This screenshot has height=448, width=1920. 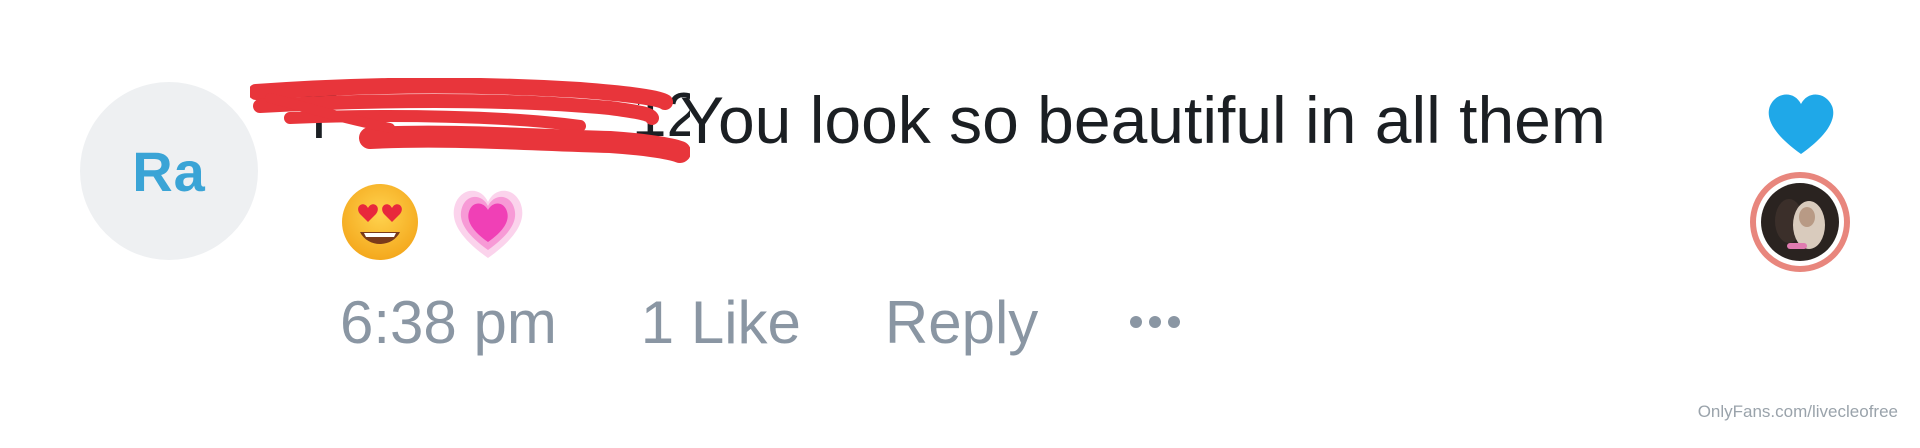 I want to click on comment-emojis, so click(x=434, y=222).